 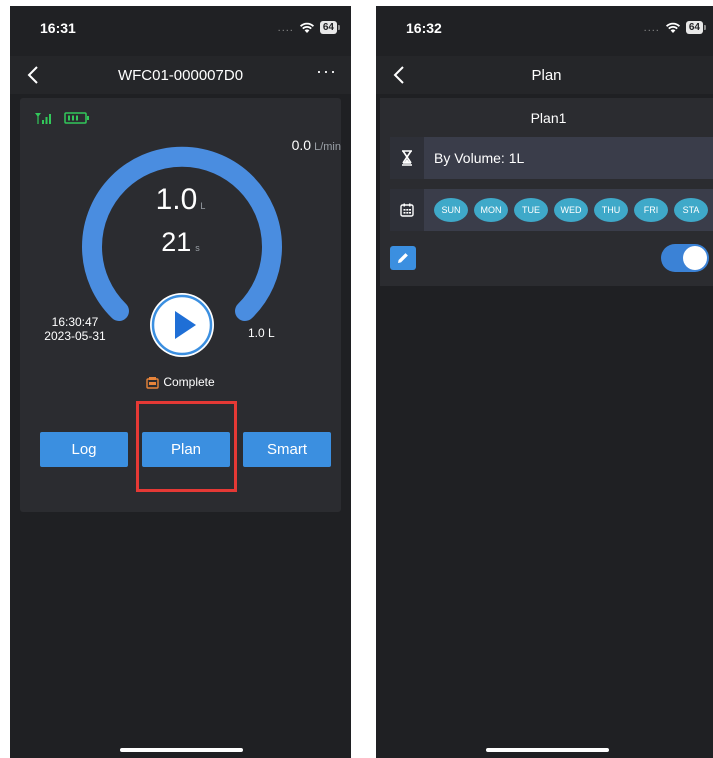 I want to click on days-row: SUN MON TUE WED THU FRI STA, so click(x=551, y=210).